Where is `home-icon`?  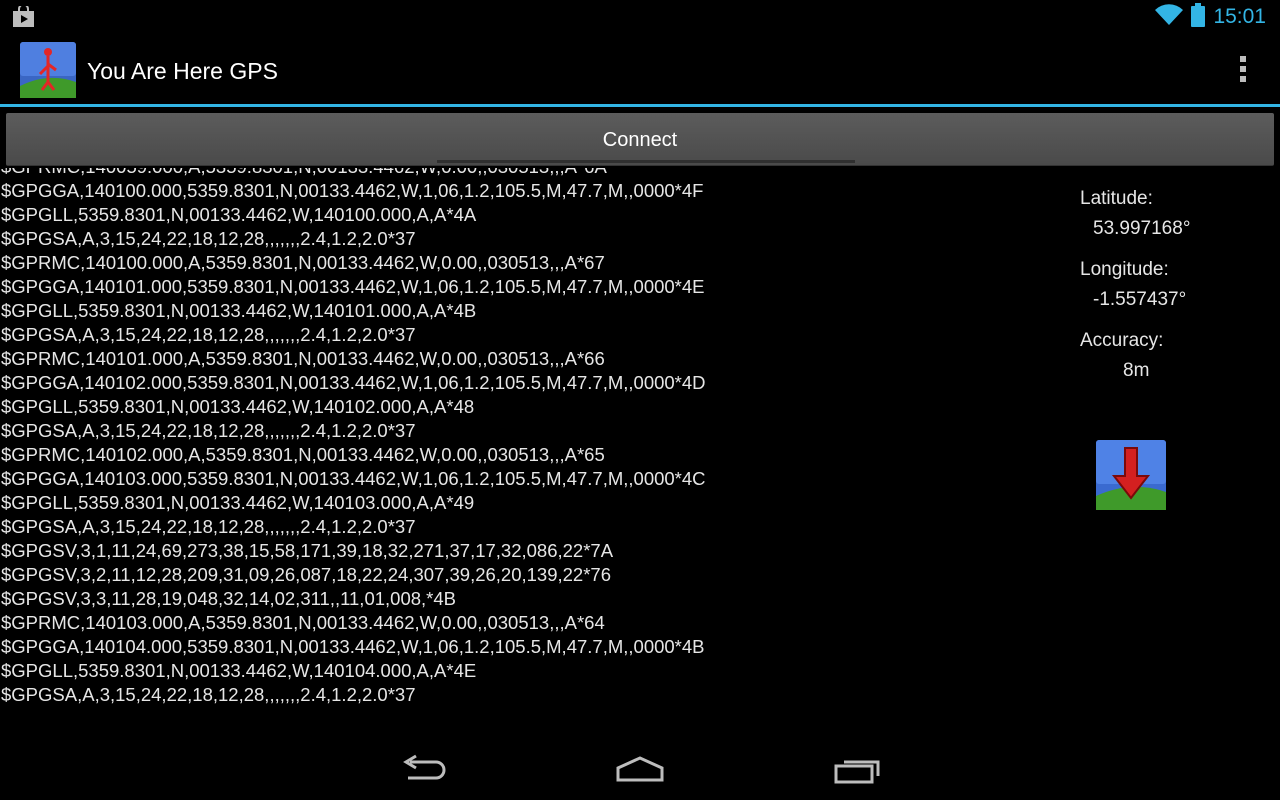
home-icon is located at coordinates (640, 770).